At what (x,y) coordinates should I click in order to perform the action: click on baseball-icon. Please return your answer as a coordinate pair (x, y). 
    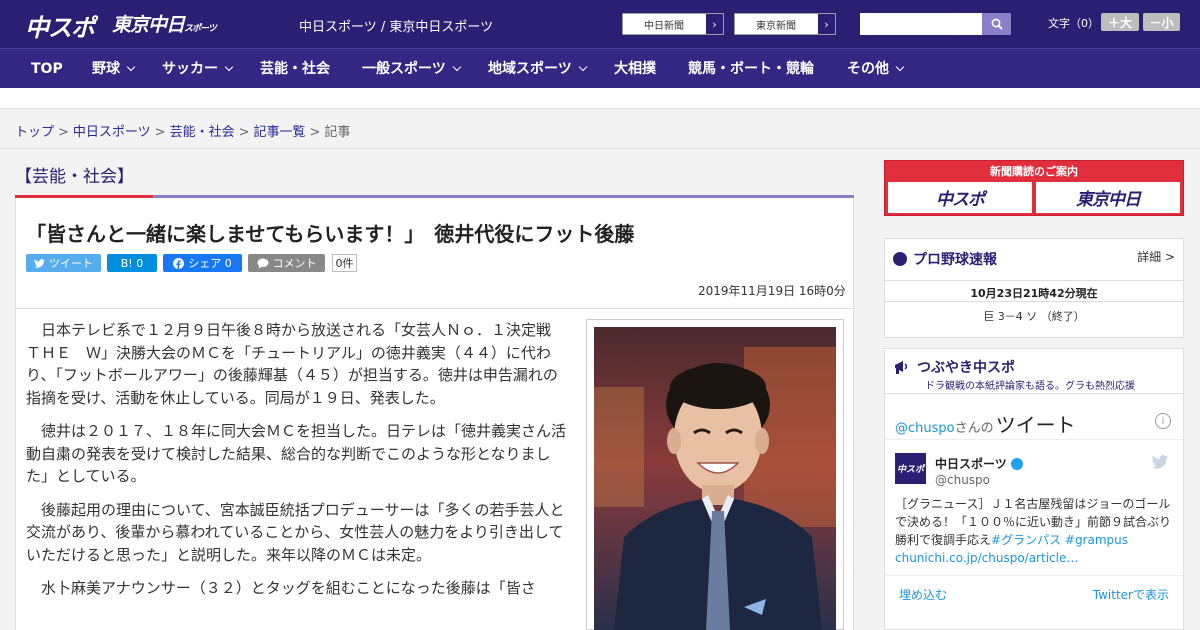
    Looking at the image, I should click on (900, 259).